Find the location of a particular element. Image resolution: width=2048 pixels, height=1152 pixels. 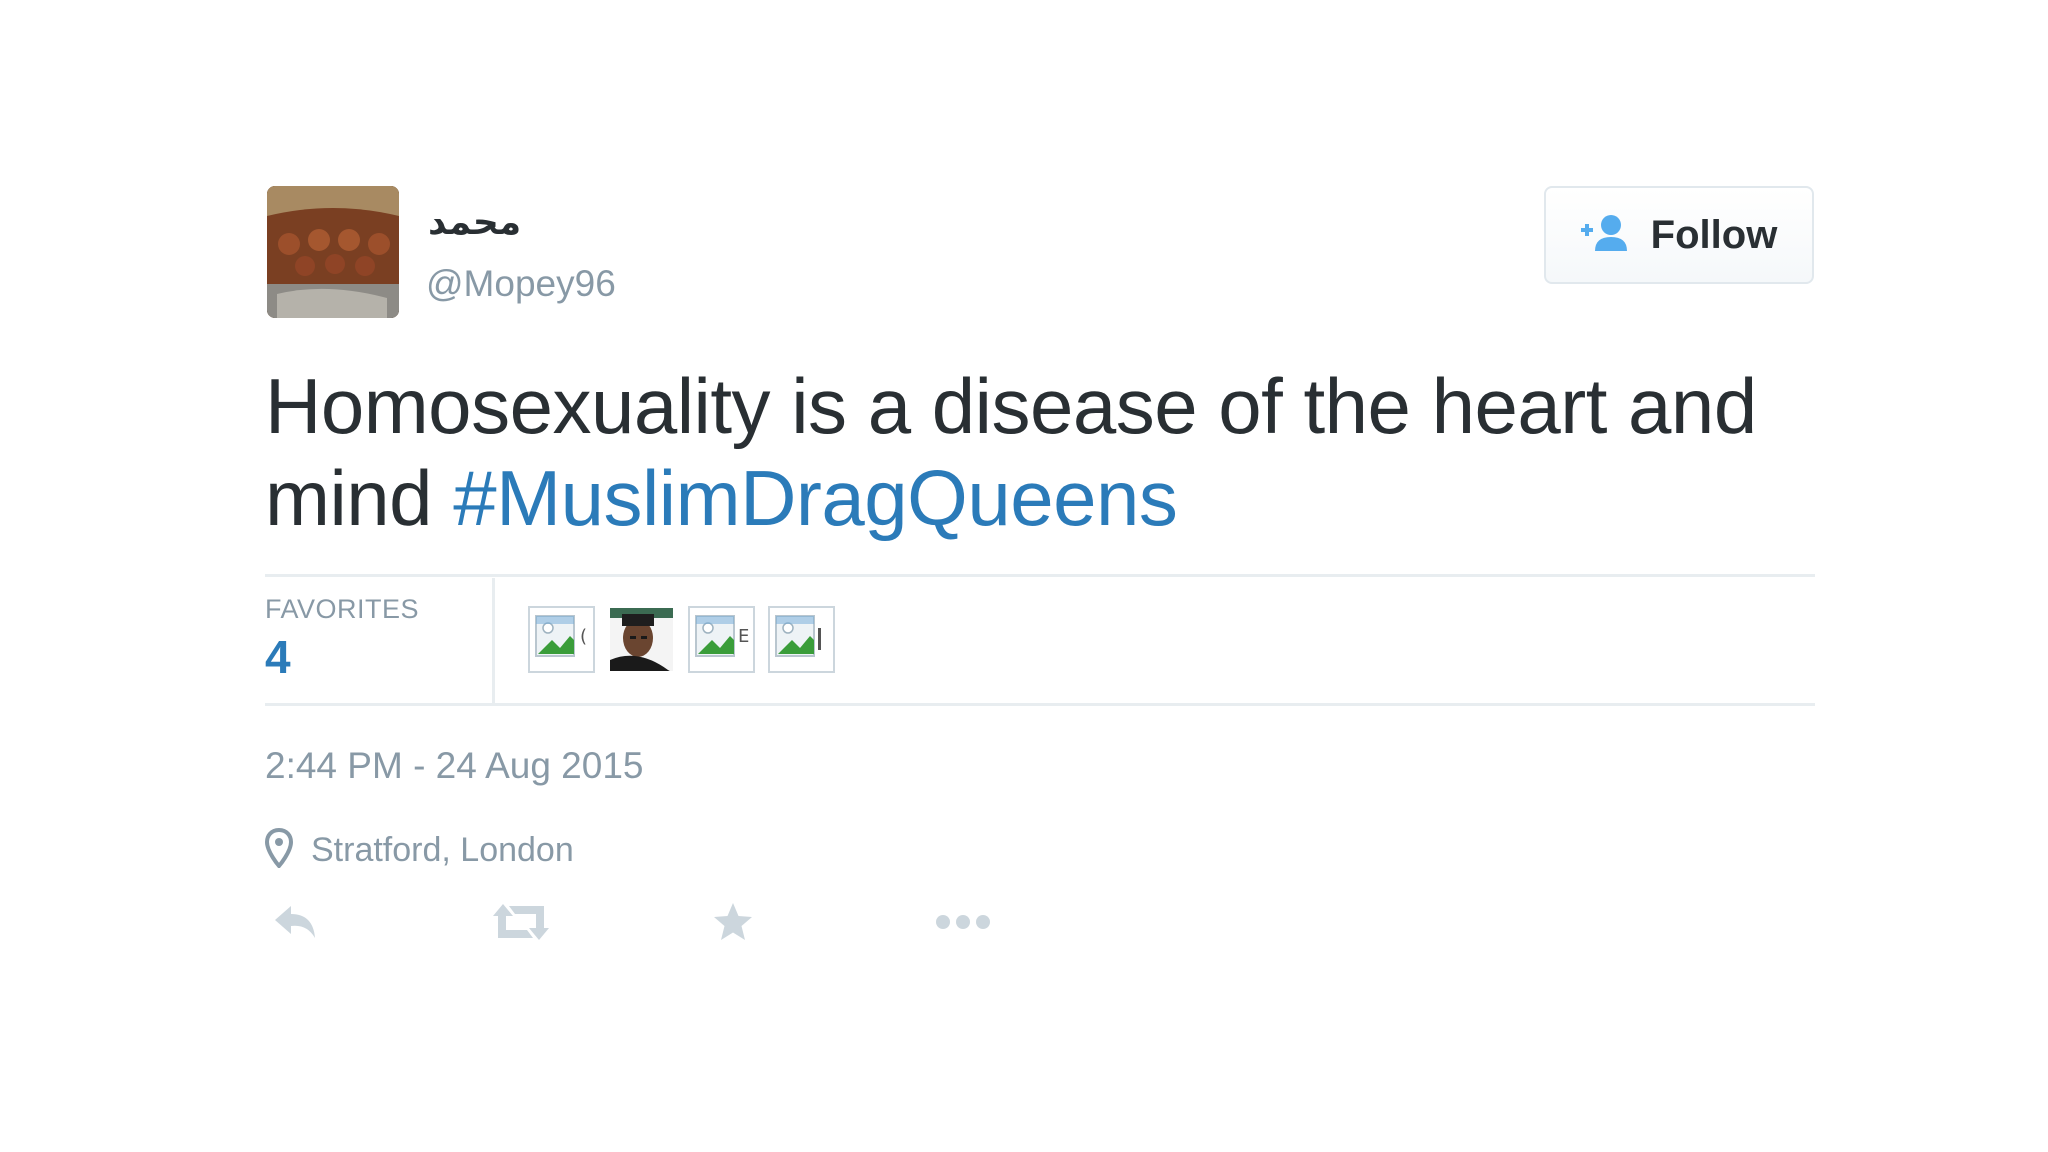

broken-image-icon: ( is located at coordinates (561, 636).